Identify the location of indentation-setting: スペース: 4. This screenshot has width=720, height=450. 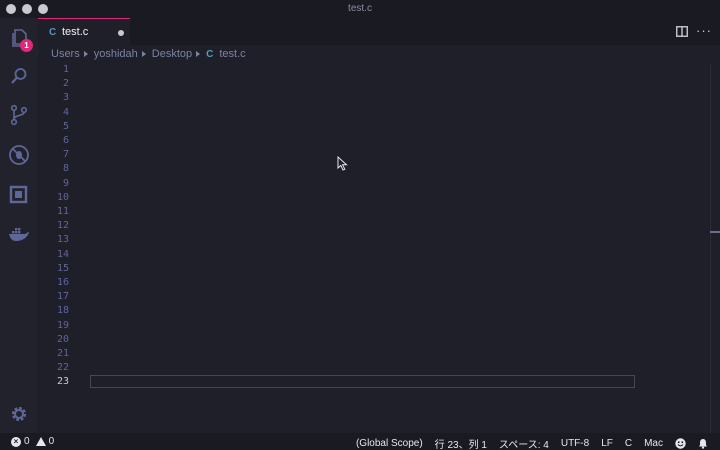
(524, 443).